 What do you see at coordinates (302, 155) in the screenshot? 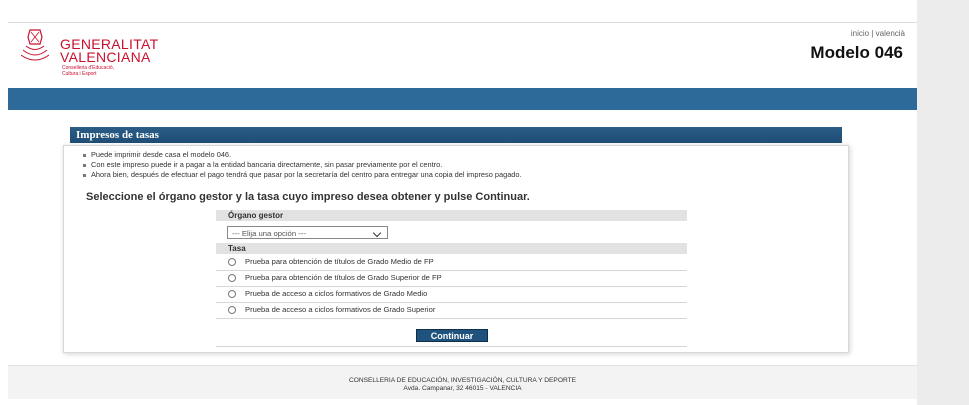
I see `info-item: Puede imprimir desde casa el modelo 046.` at bounding box center [302, 155].